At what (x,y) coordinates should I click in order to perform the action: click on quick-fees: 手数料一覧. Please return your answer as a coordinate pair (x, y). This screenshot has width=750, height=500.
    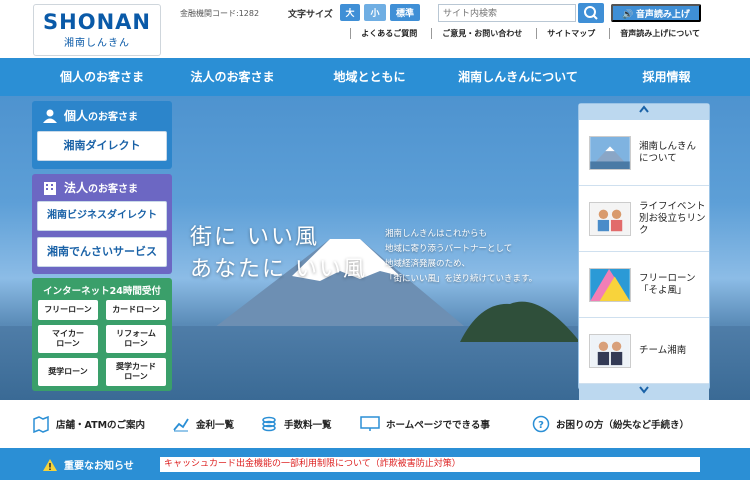
    Looking at the image, I should click on (310, 424).